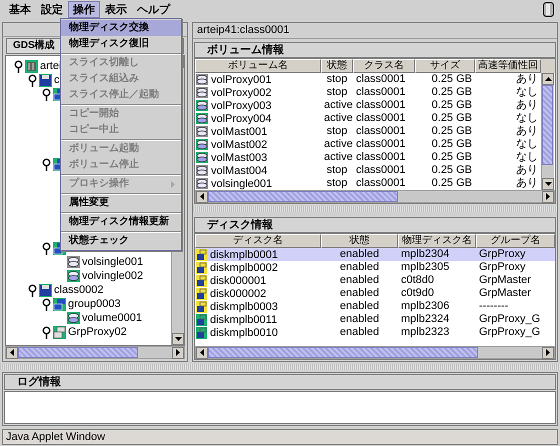  Describe the element at coordinates (437, 254) in the screenshot. I see `table-cell: mplb2304` at that location.